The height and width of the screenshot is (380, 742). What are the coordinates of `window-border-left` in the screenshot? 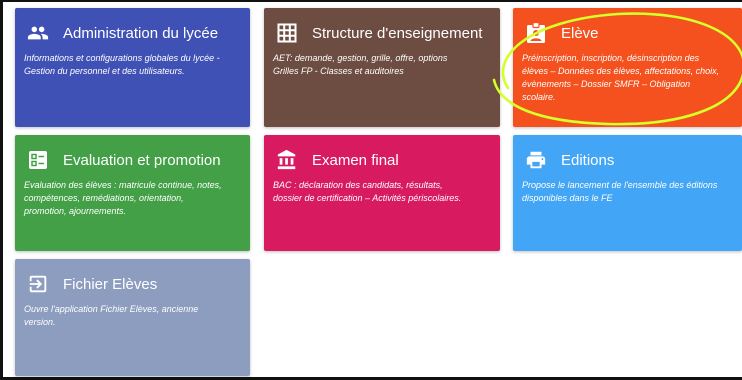 It's located at (1, 190).